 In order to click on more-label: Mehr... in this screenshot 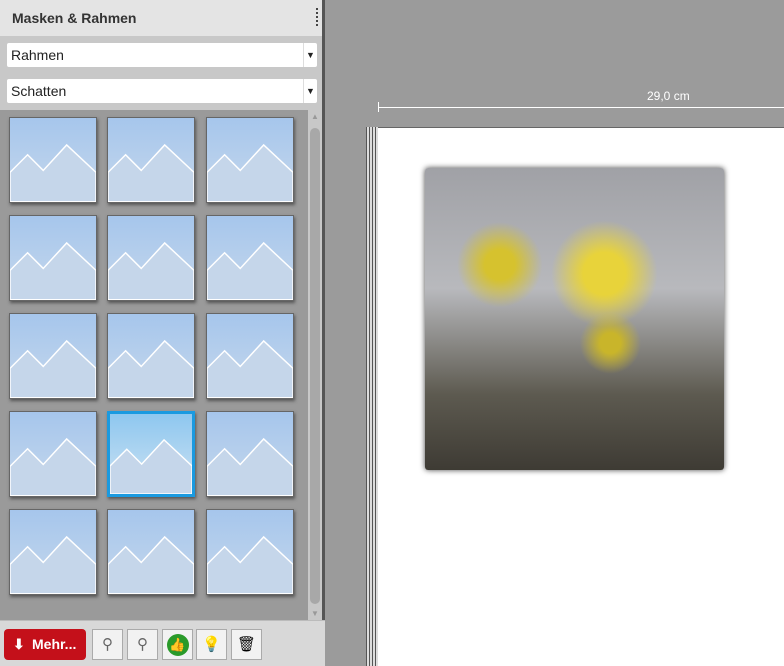, I will do `click(54, 644)`.